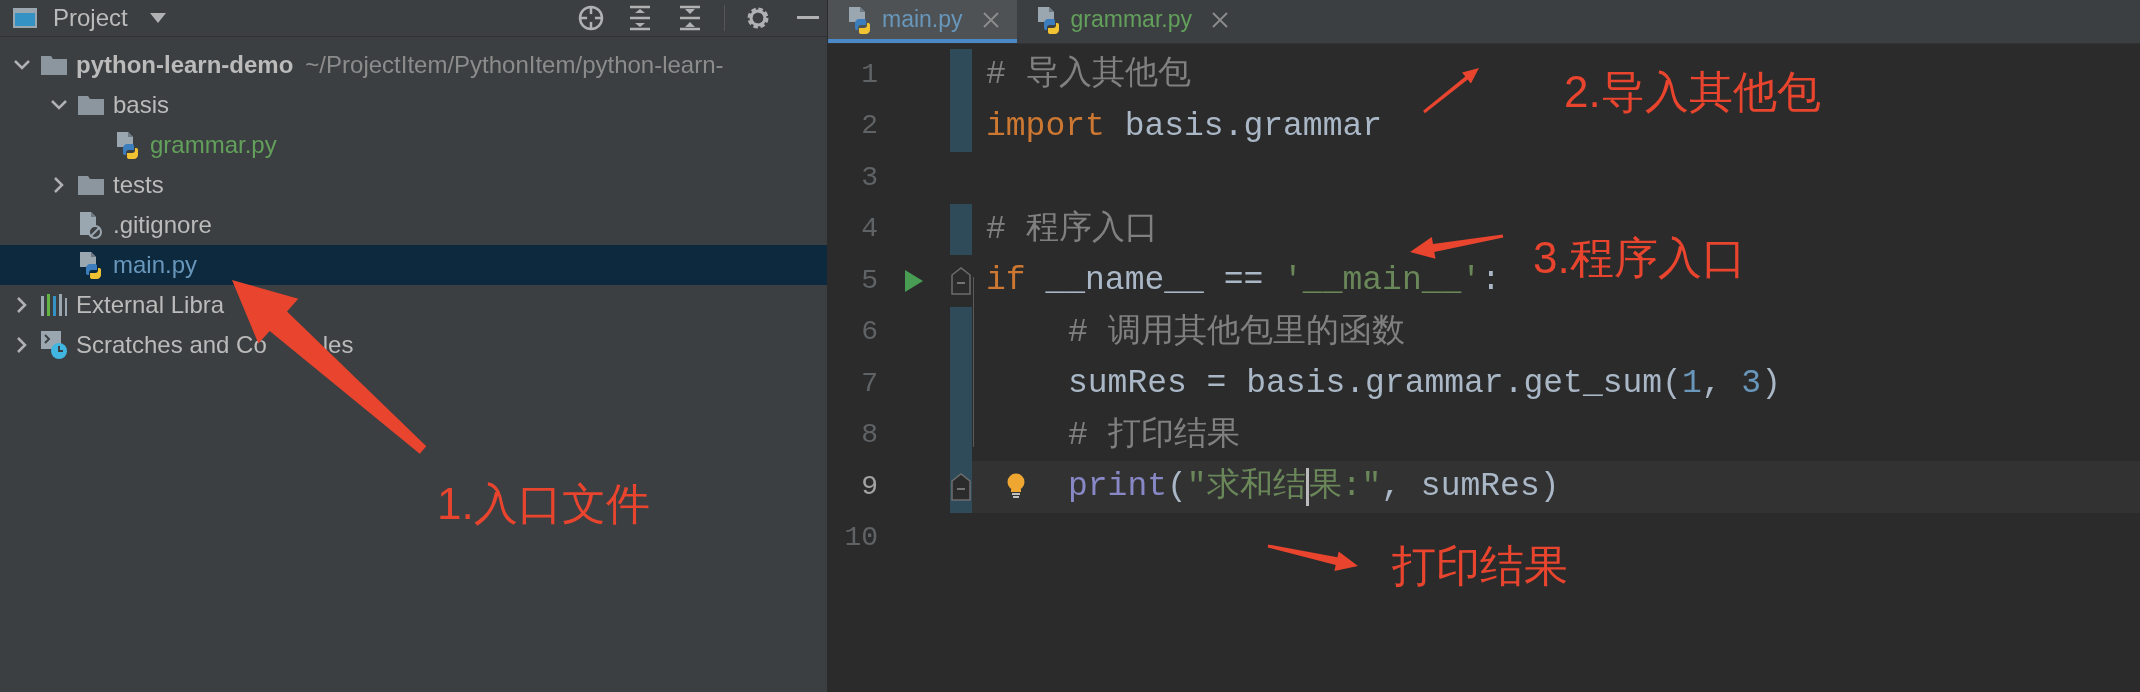  Describe the element at coordinates (808, 18) in the screenshot. I see `minimize-icon` at that location.